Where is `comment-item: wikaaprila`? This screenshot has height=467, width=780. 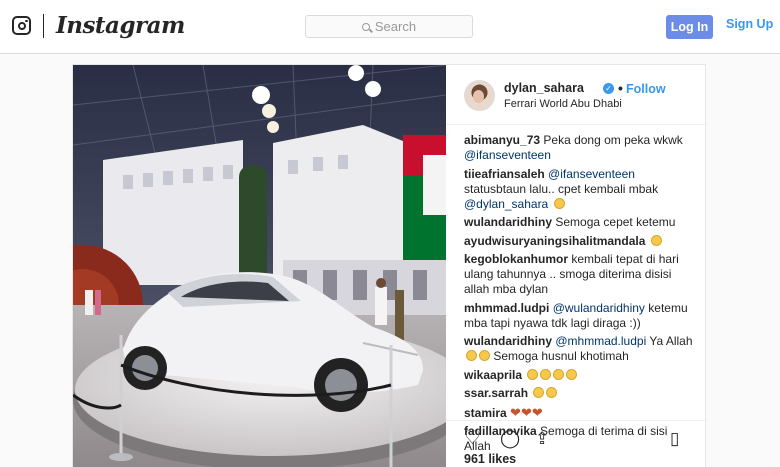
comment-item: wikaaprila is located at coordinates (580, 375).